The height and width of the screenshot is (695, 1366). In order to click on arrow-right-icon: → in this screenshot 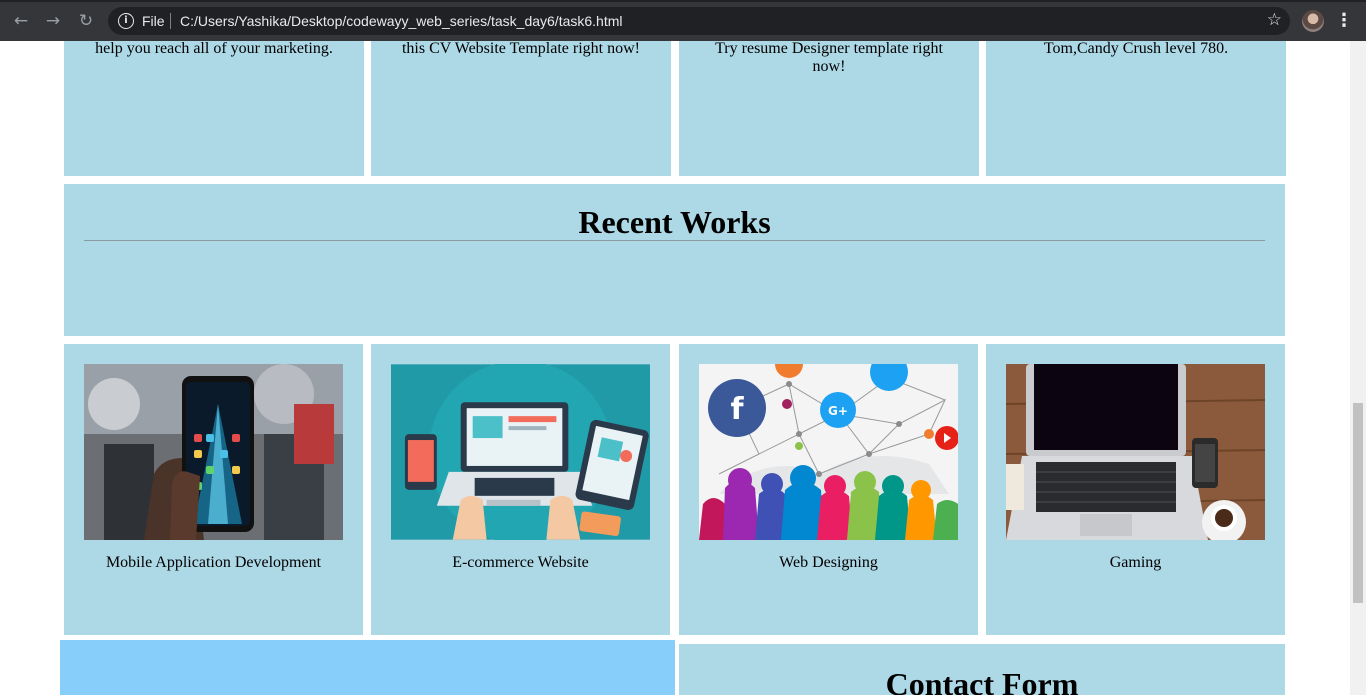, I will do `click(53, 21)`.